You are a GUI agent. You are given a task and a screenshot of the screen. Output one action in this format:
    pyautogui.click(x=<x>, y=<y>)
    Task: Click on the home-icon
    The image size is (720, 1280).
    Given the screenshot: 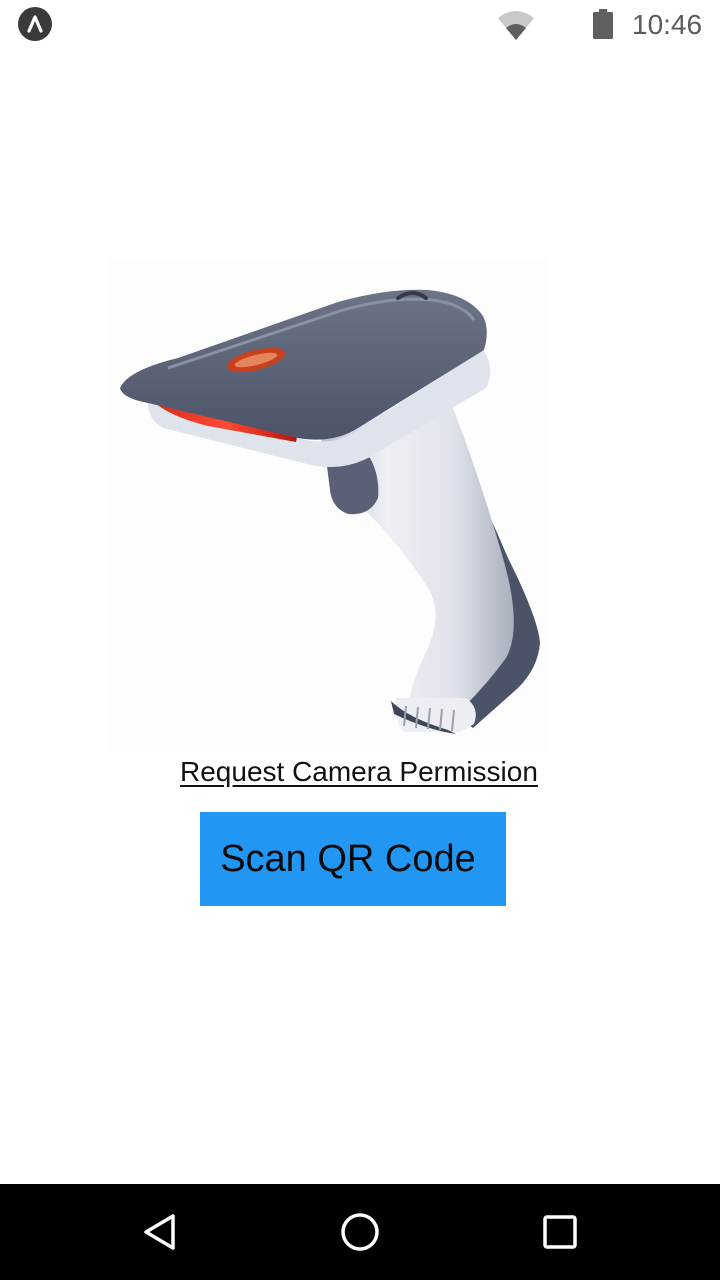 What is the action you would take?
    pyautogui.click(x=360, y=1233)
    